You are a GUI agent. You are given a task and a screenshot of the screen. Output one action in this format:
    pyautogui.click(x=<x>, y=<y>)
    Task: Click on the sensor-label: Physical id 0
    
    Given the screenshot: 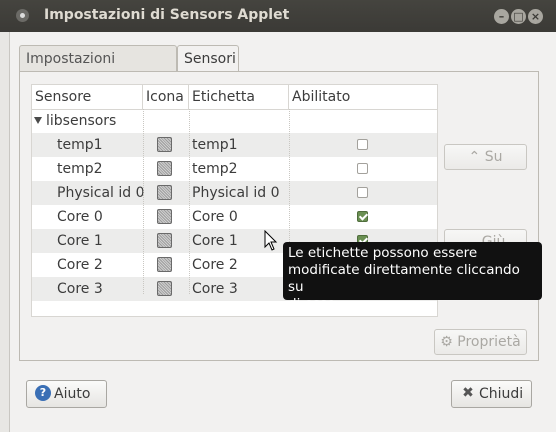 What is the action you would take?
    pyautogui.click(x=236, y=193)
    